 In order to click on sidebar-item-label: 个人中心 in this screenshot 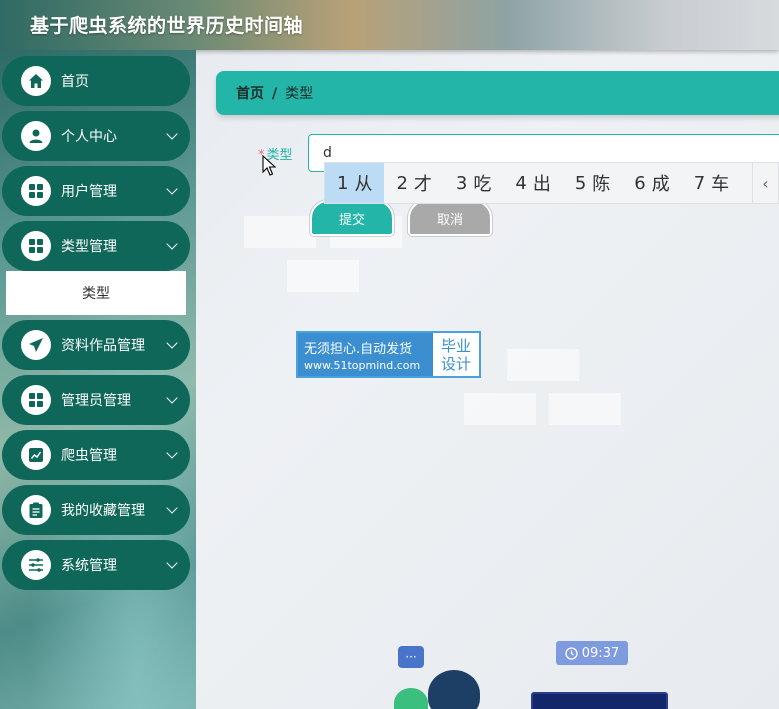, I will do `click(89, 137)`.